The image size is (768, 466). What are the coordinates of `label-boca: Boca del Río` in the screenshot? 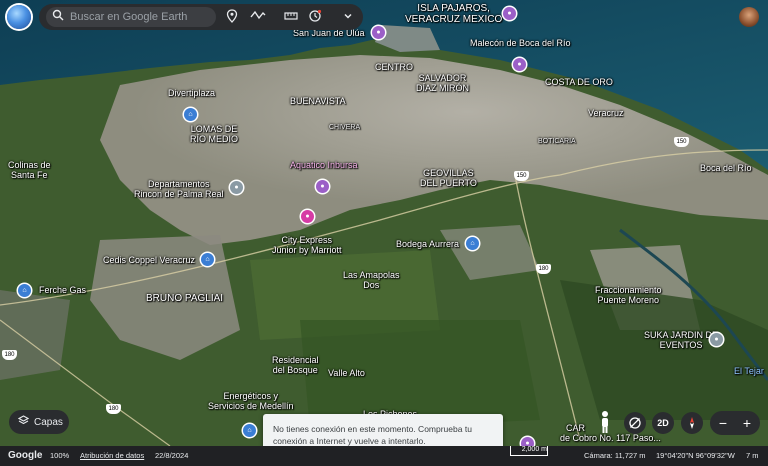 It's located at (726, 168).